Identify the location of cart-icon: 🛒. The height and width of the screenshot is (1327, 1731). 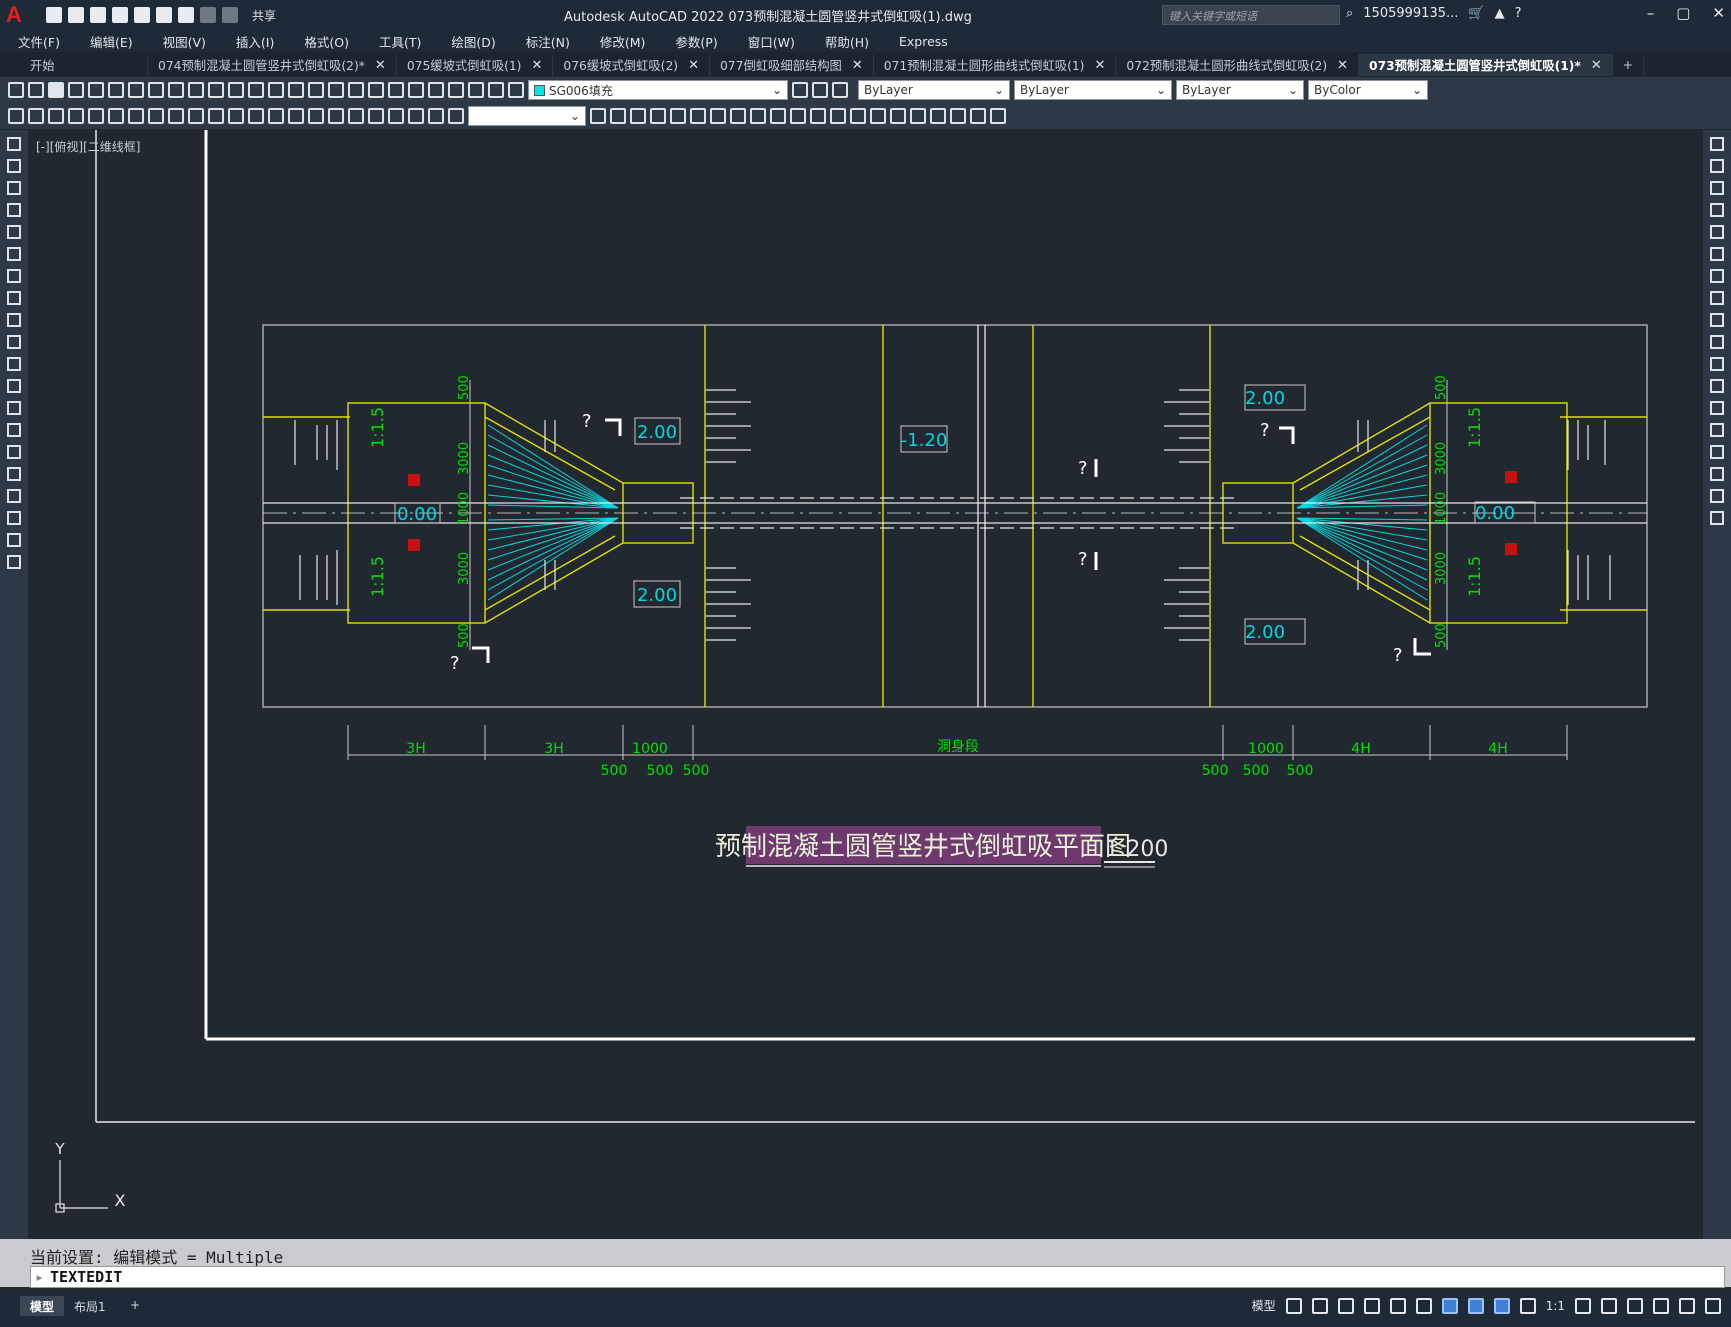
(1476, 13).